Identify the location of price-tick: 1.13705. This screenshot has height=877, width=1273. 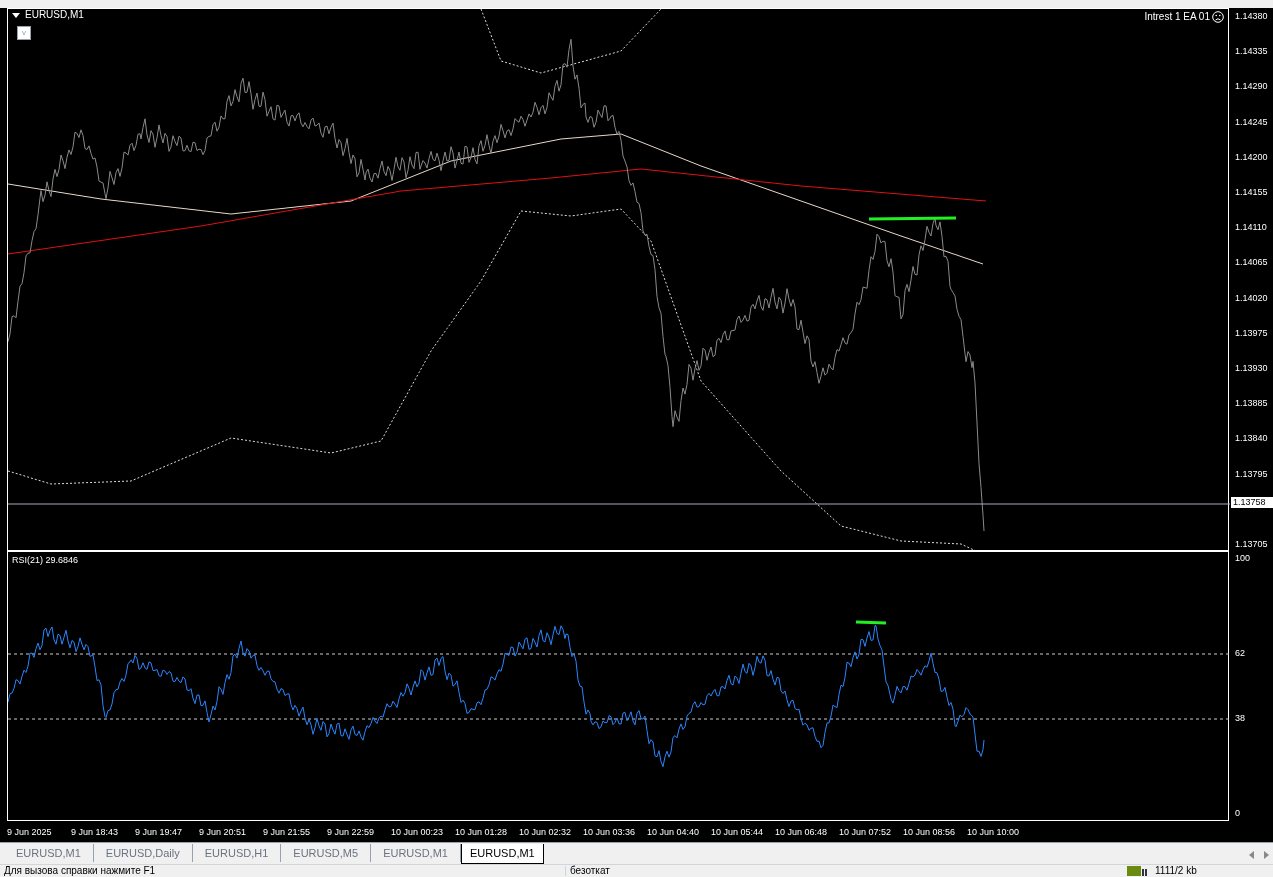
(1251, 544).